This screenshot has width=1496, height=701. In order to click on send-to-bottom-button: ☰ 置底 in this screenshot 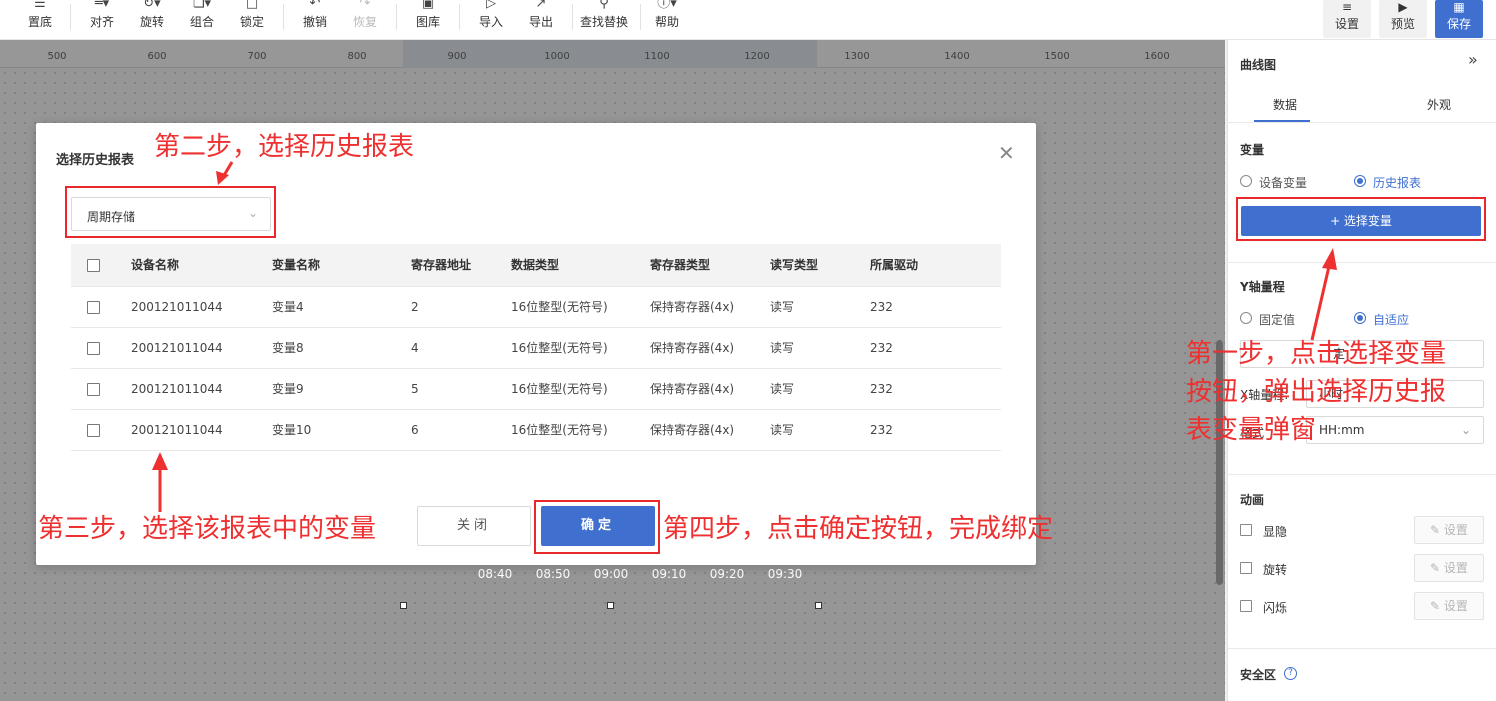, I will do `click(40, 20)`.